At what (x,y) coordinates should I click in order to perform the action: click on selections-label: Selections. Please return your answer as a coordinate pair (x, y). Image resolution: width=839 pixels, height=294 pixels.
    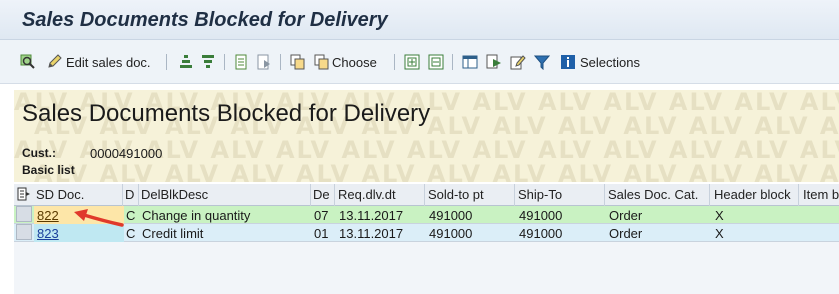
    Looking at the image, I should click on (610, 62).